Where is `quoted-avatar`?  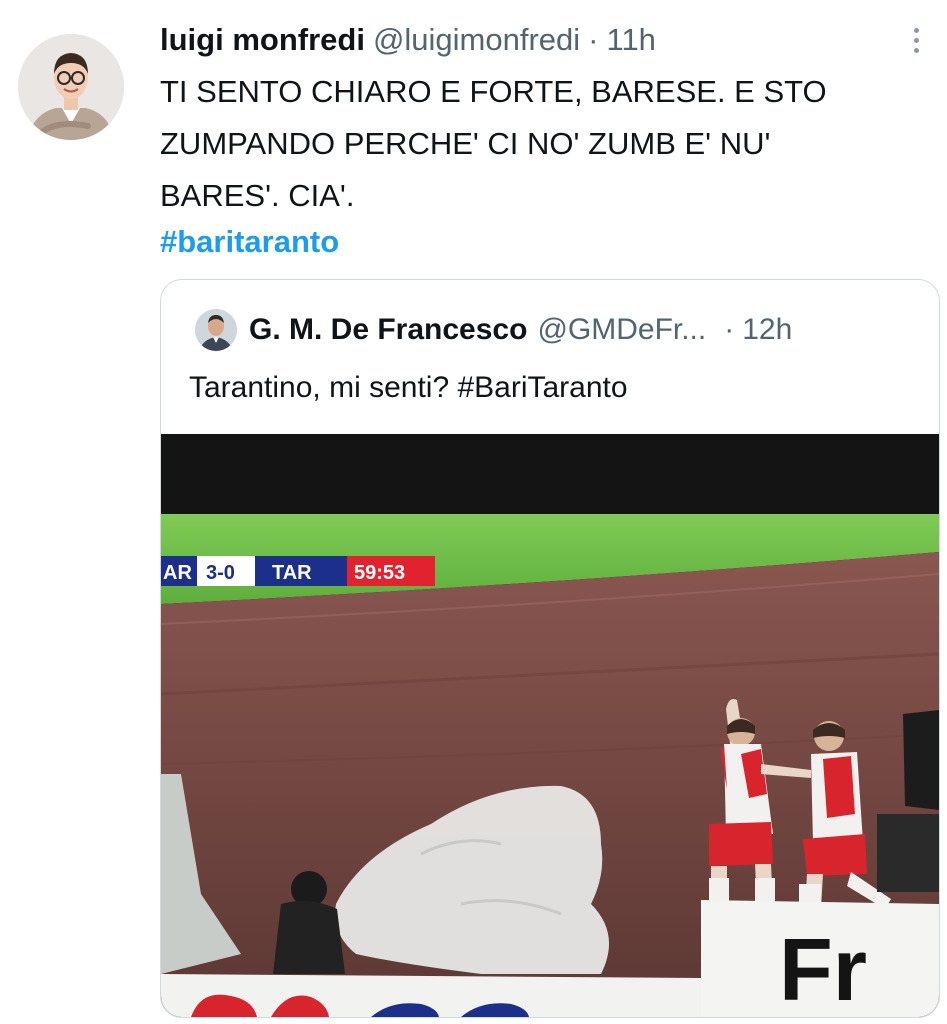
quoted-avatar is located at coordinates (216, 330).